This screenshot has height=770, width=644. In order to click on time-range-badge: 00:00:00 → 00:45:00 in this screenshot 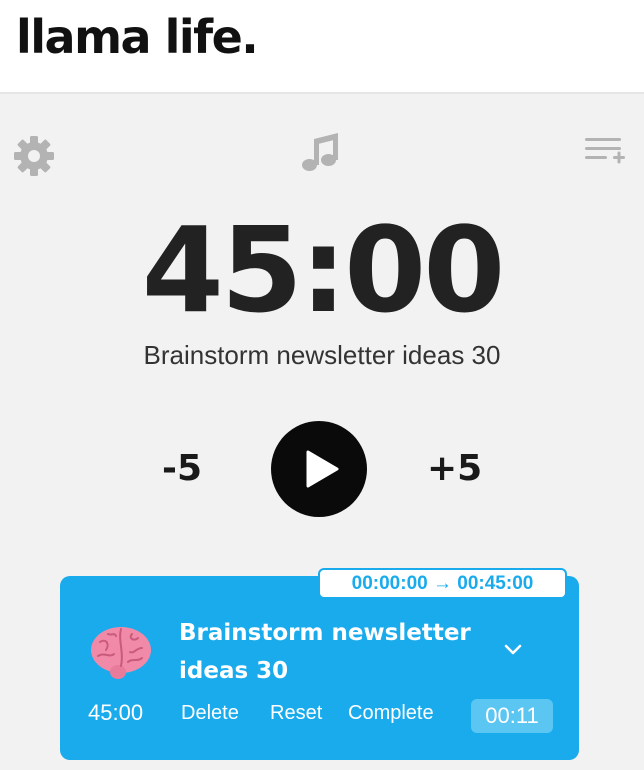, I will do `click(442, 583)`.